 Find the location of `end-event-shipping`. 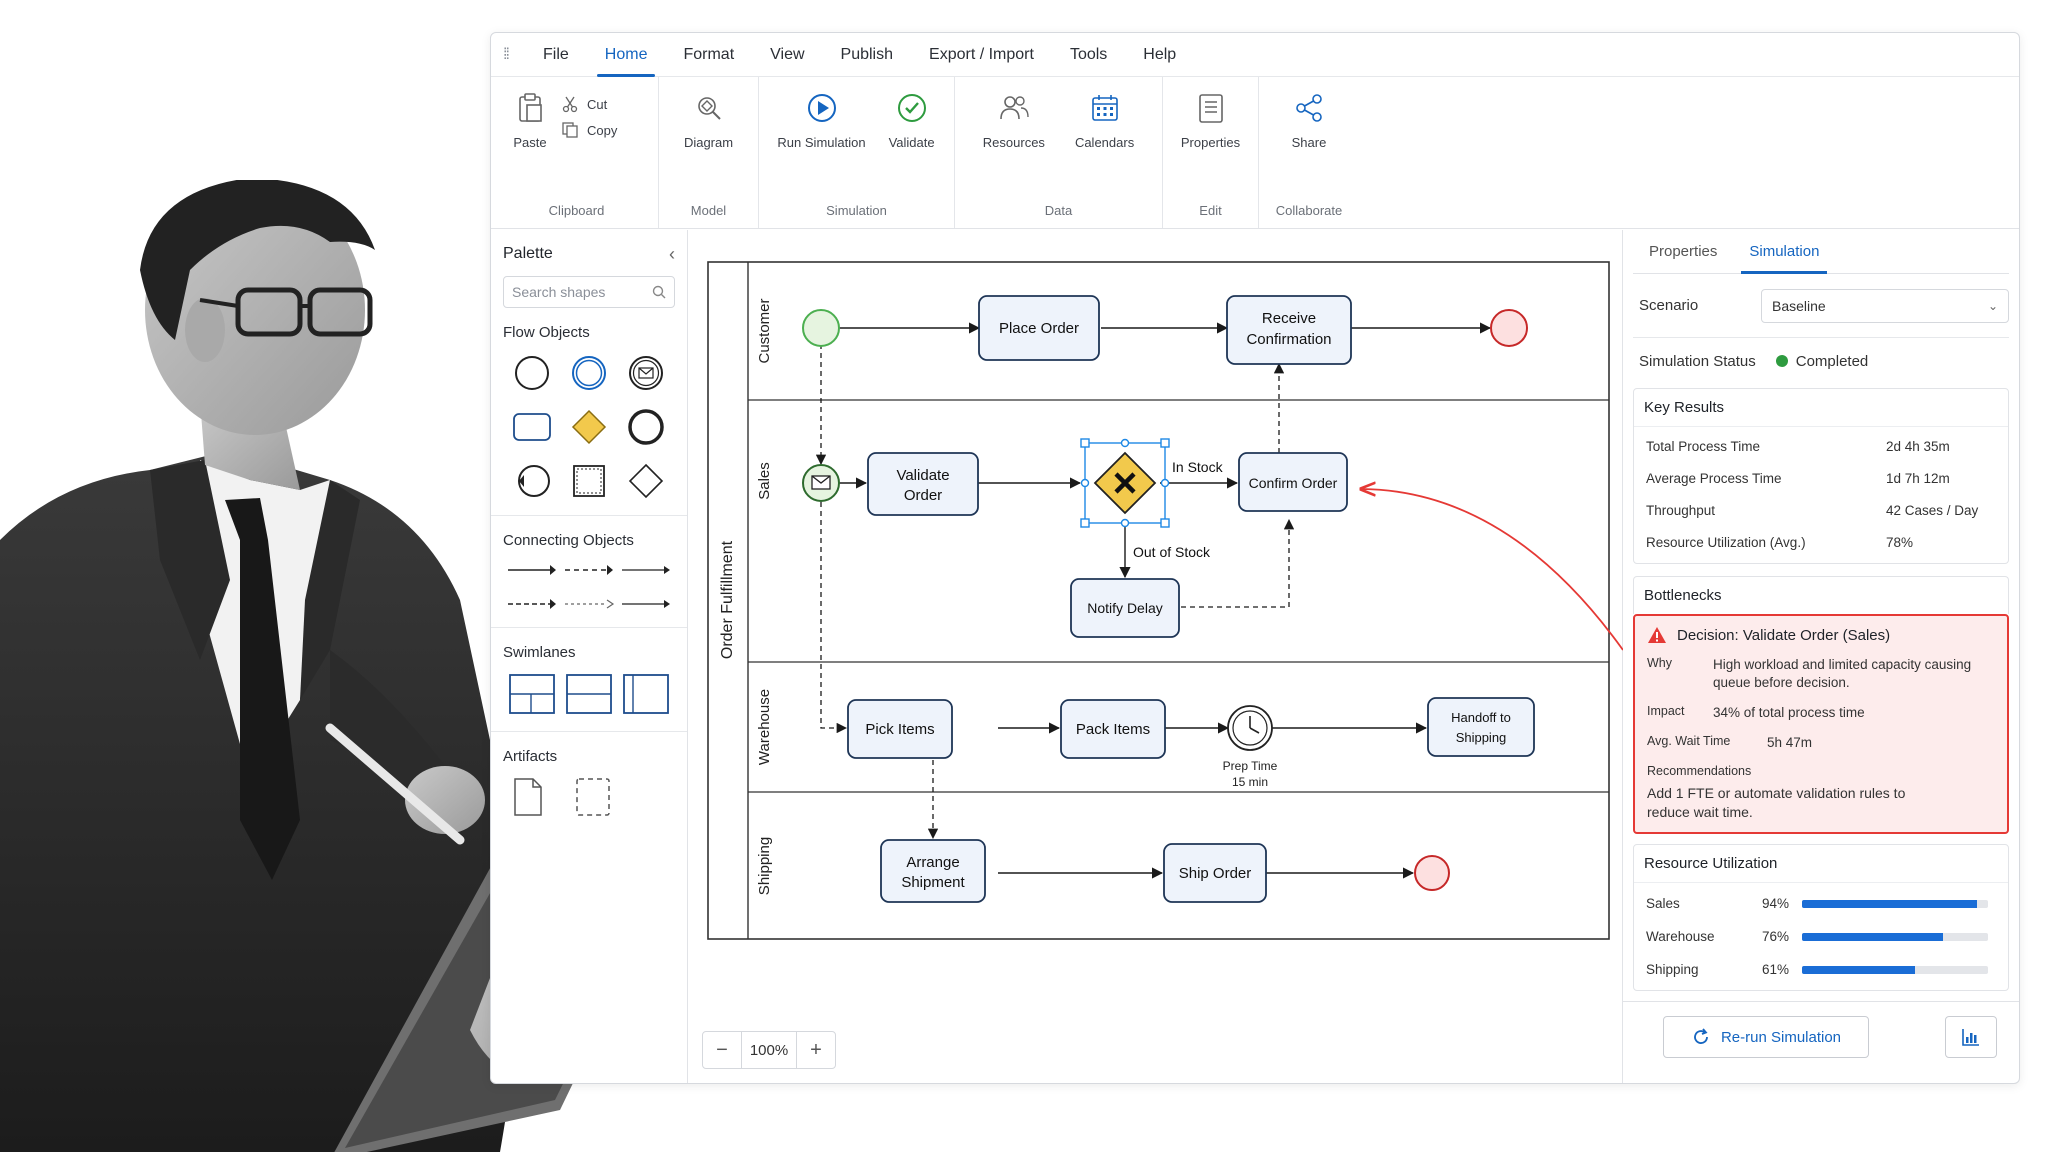

end-event-shipping is located at coordinates (1432, 873).